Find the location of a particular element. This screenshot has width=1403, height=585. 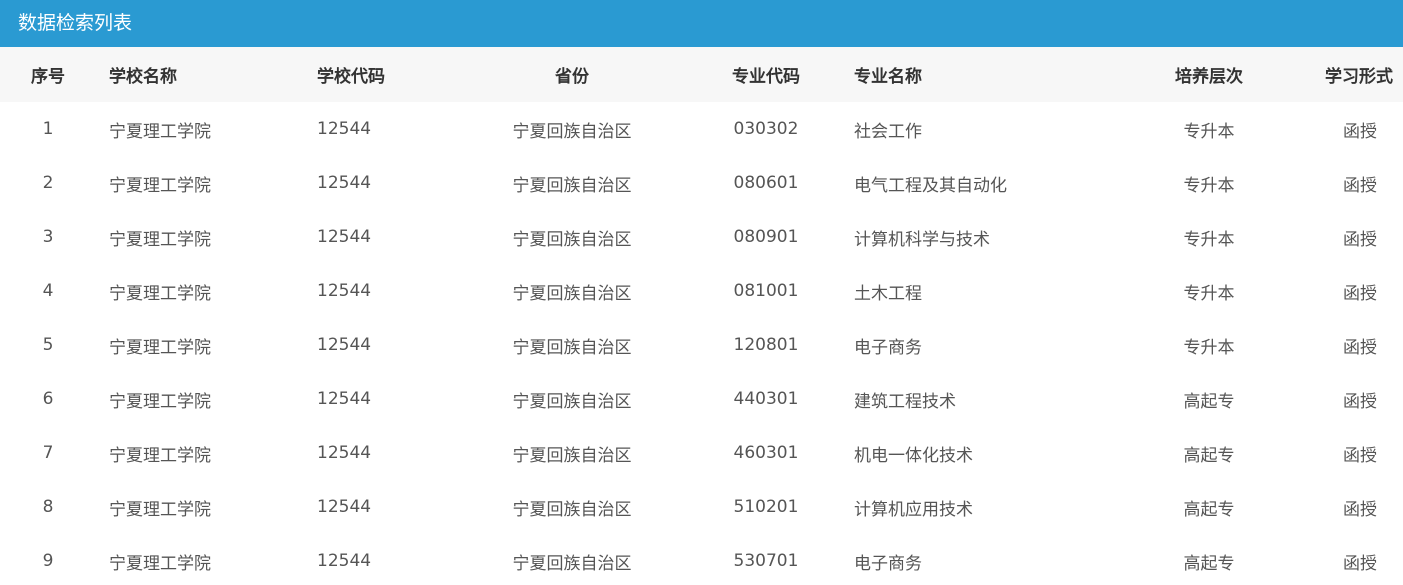

cell-major-code: 080601 is located at coordinates (766, 183).